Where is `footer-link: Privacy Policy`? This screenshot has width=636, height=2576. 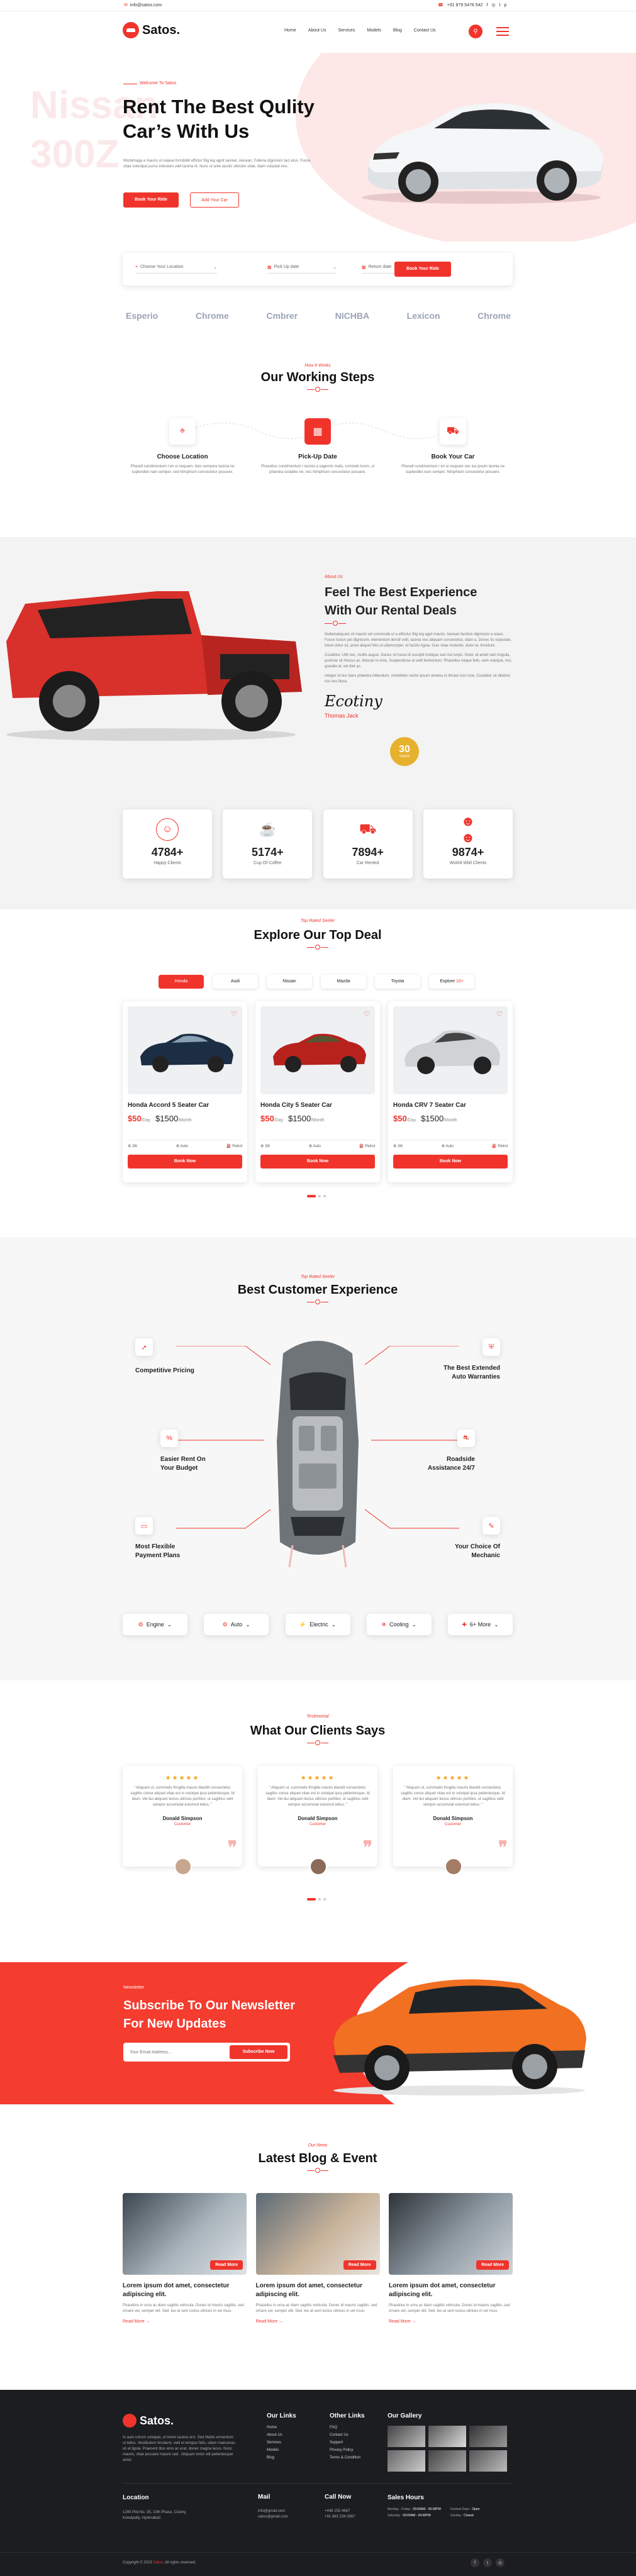
footer-link: Privacy Policy is located at coordinates (347, 2450).